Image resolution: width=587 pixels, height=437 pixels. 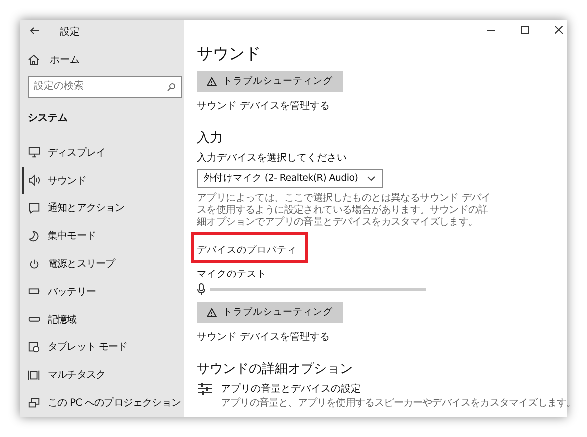 What do you see at coordinates (70, 32) in the screenshot?
I see `window-title: 設定` at bounding box center [70, 32].